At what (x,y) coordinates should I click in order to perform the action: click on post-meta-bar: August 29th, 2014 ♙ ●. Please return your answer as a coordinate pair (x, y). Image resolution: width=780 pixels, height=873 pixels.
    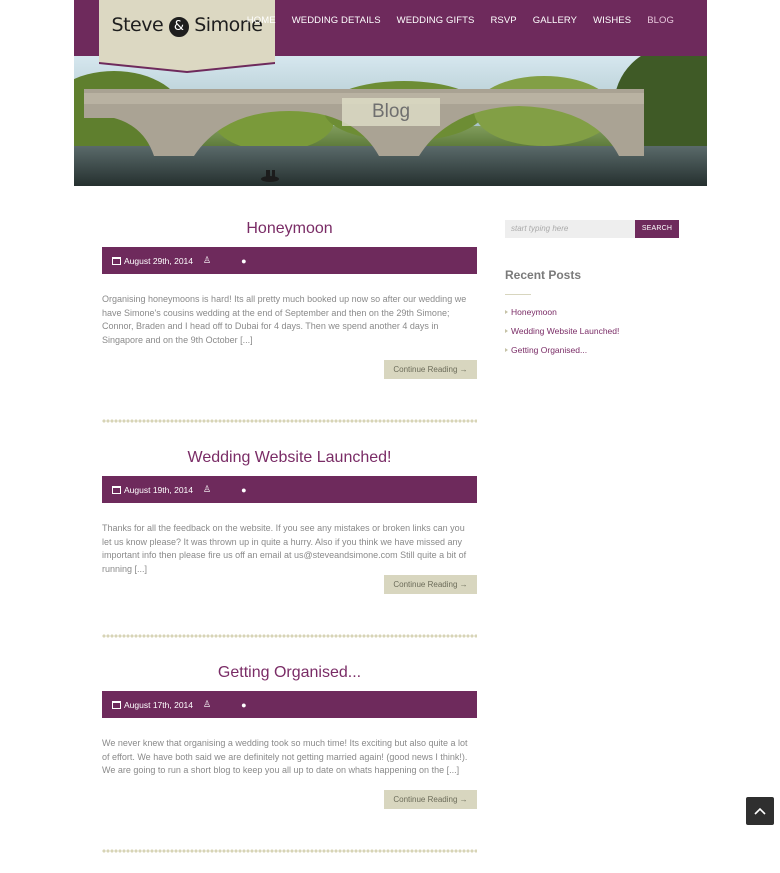
    Looking at the image, I should click on (289, 260).